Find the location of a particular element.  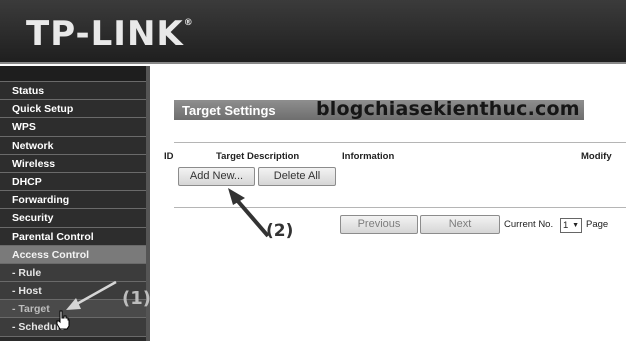

logo-text: TP-LINK is located at coordinates (105, 34).